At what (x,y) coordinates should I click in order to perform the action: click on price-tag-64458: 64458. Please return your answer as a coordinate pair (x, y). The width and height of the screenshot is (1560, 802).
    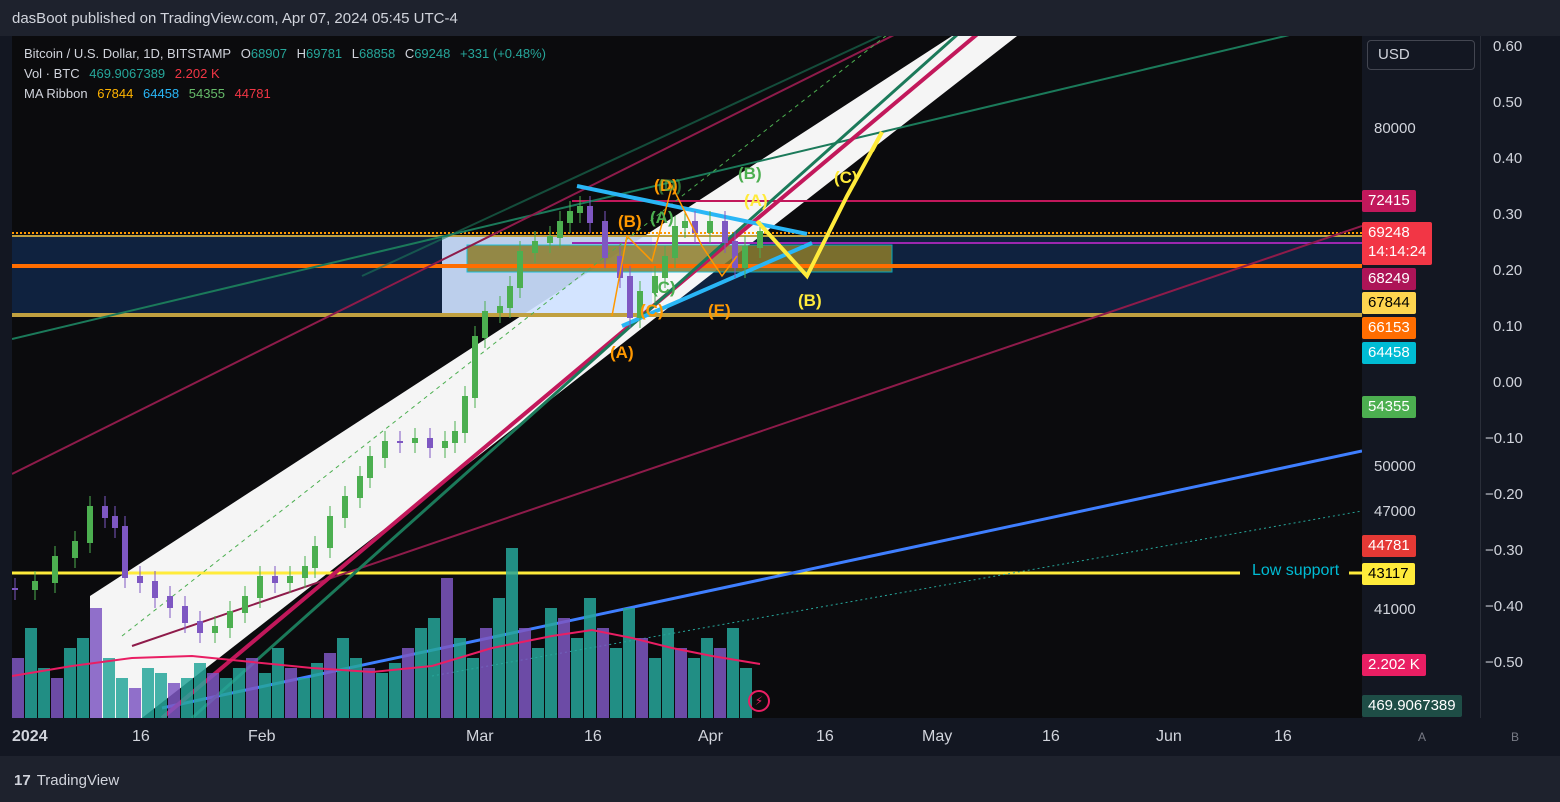
    Looking at the image, I should click on (1389, 353).